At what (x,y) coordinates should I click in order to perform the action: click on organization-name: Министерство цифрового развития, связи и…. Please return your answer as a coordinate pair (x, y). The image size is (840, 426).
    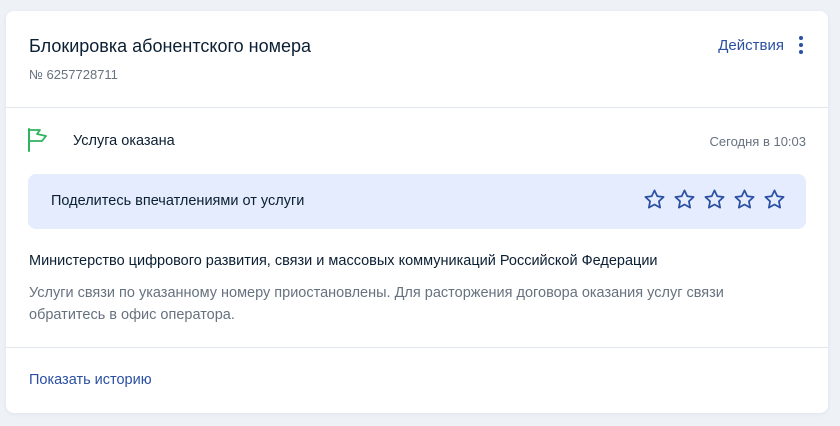
    Looking at the image, I should click on (343, 261).